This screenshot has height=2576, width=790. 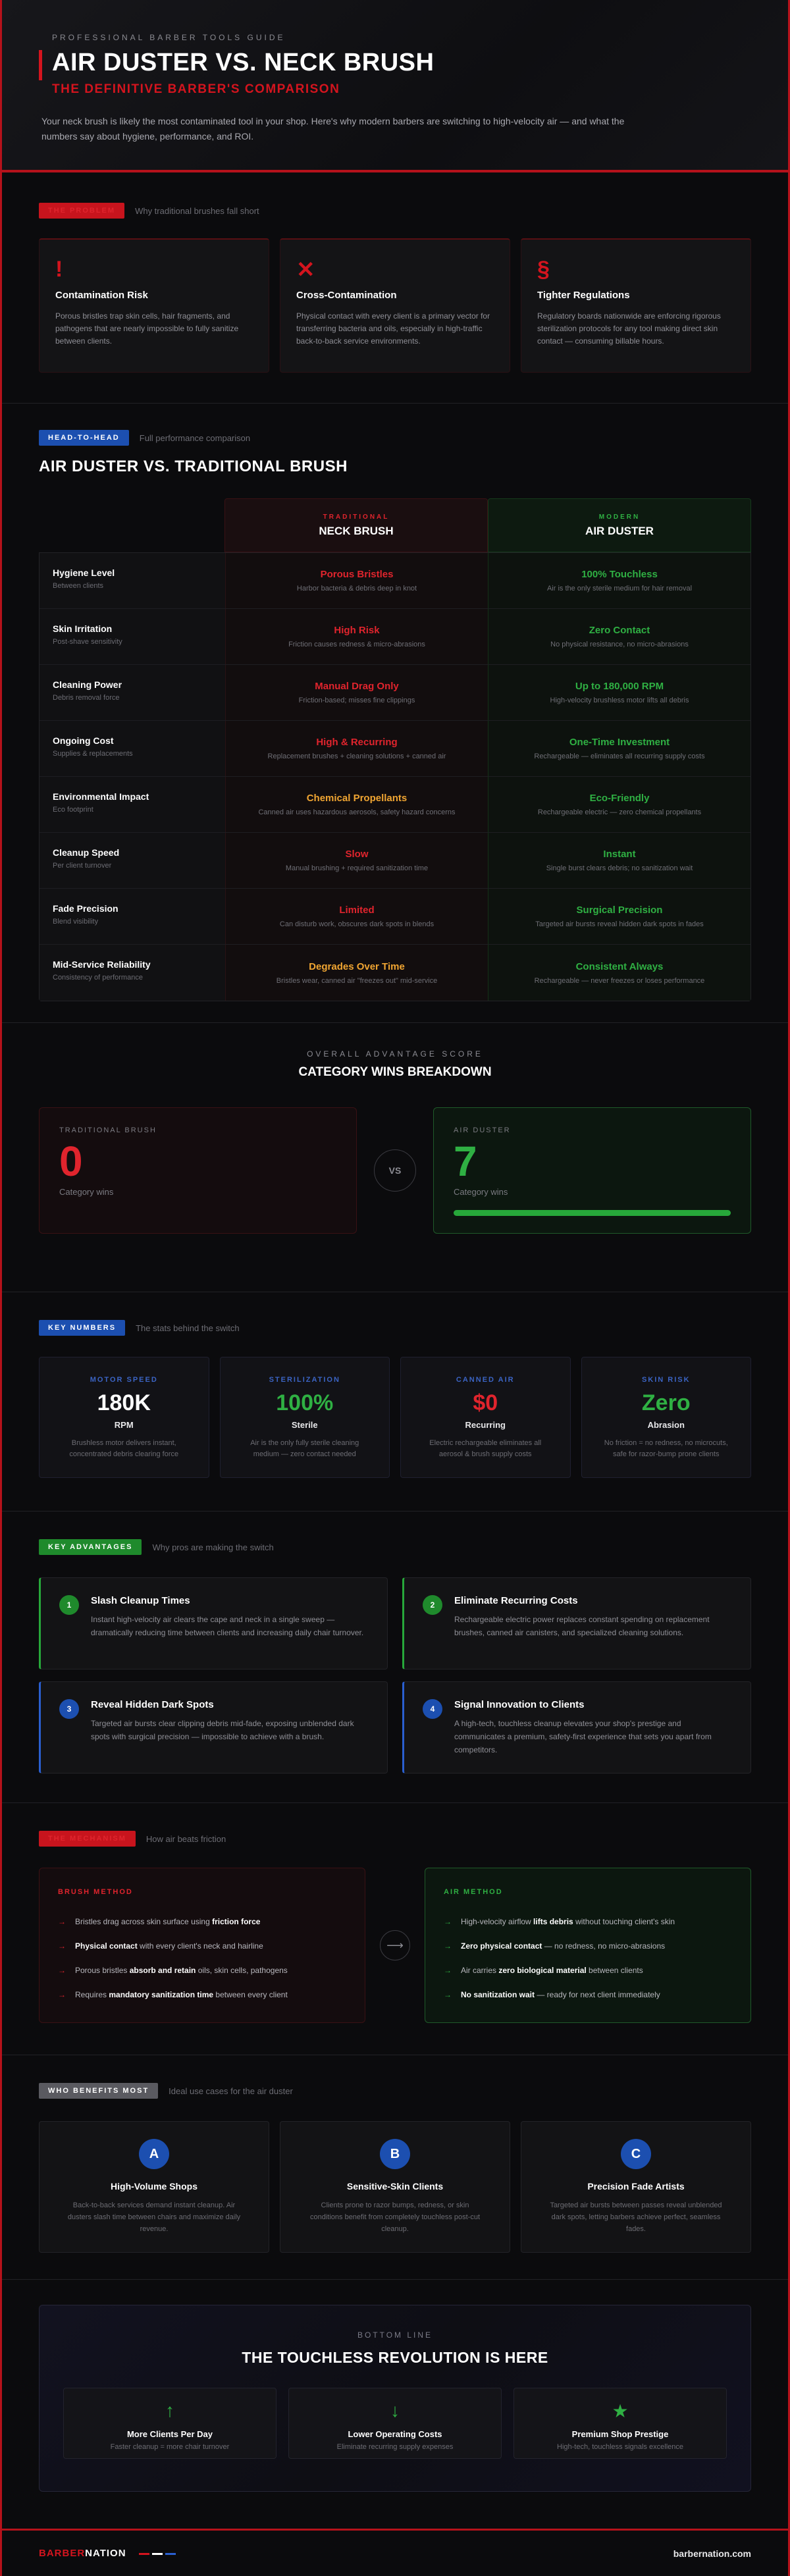 I want to click on use-case-title: Precision Fade Artists, so click(x=636, y=2186).